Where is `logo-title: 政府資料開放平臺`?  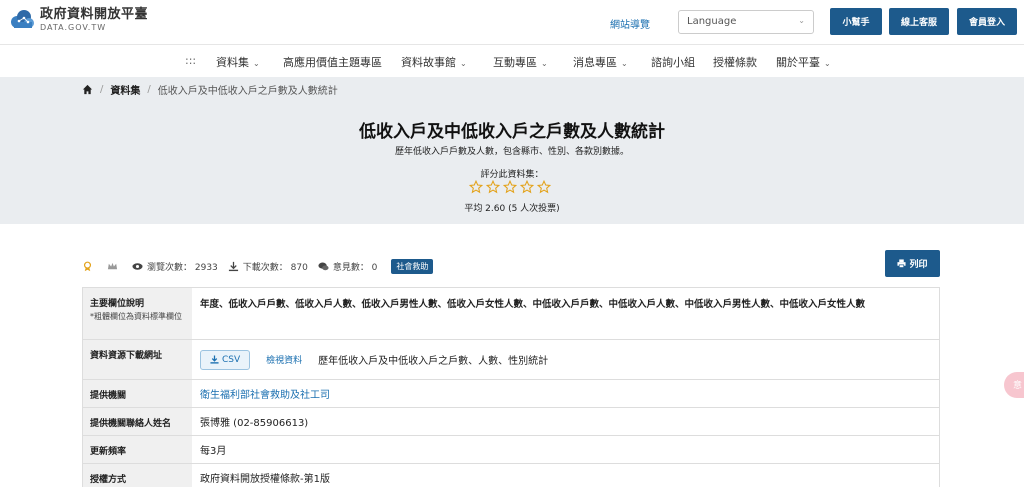
logo-title: 政府資料開放平臺 is located at coordinates (94, 14).